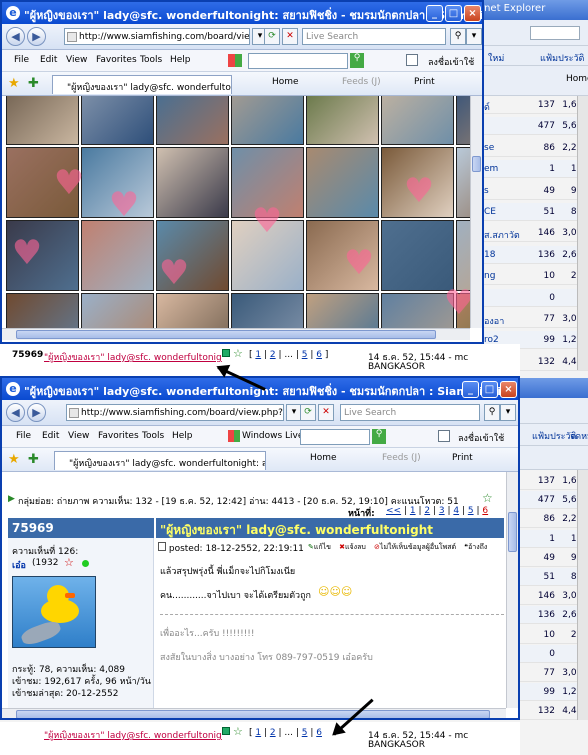 Image resolution: width=588 pixels, height=755 pixels. Describe the element at coordinates (418, 547) in the screenshot. I see `block-link: ไม่ให้เห็นข้อมูลผู้อื่นโพสต์` at that location.